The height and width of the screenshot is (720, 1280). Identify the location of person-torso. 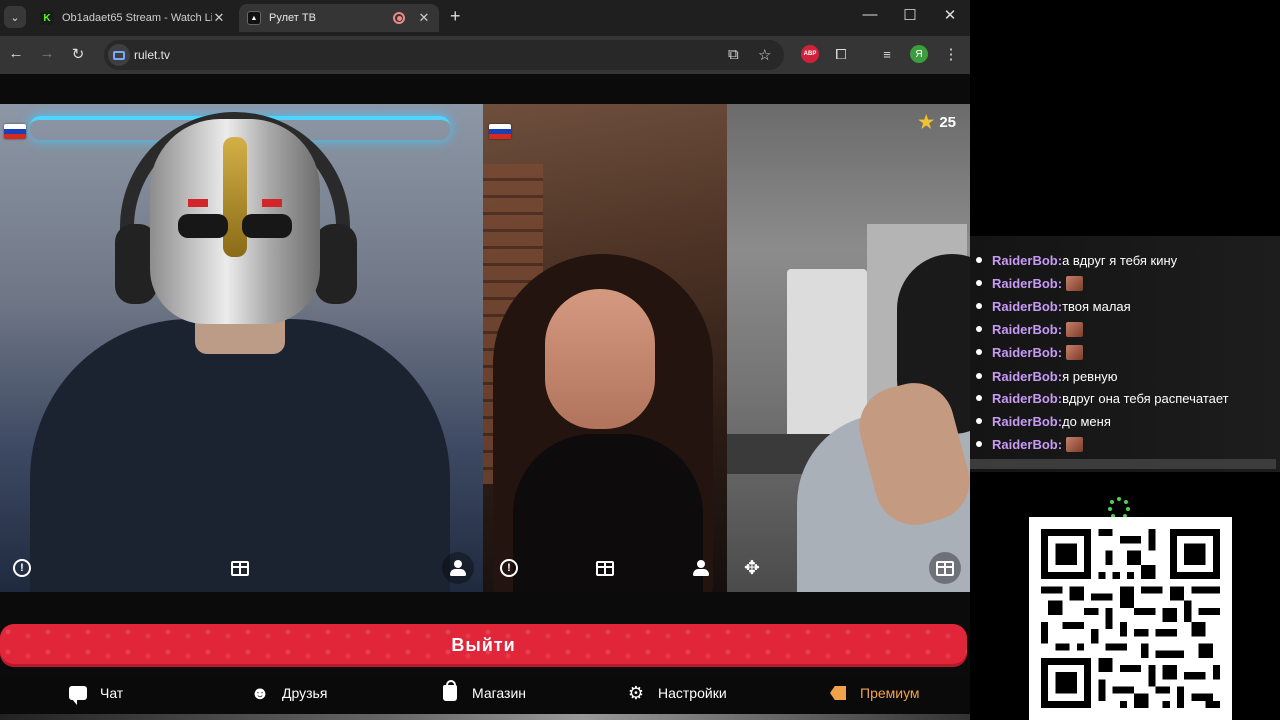
(240, 455).